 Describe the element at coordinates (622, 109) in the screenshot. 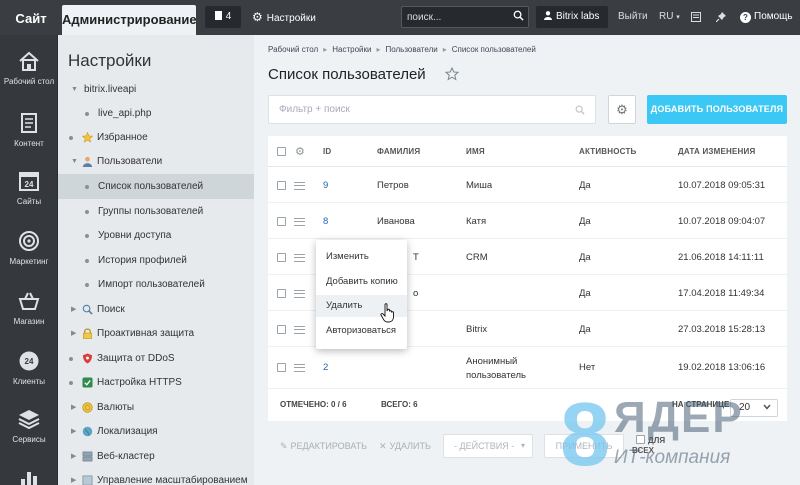

I see `grid-settings-button: ⚙` at that location.